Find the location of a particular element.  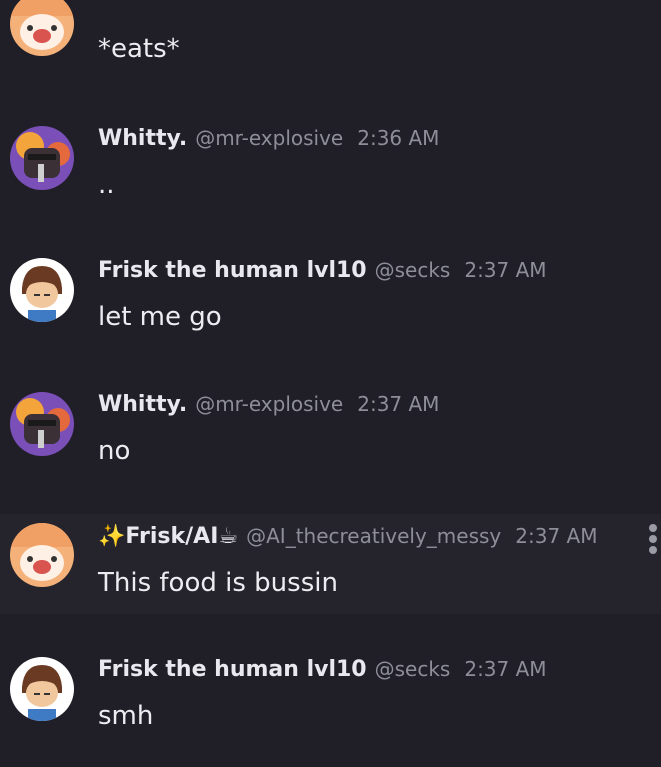

message-text: no is located at coordinates (114, 451).